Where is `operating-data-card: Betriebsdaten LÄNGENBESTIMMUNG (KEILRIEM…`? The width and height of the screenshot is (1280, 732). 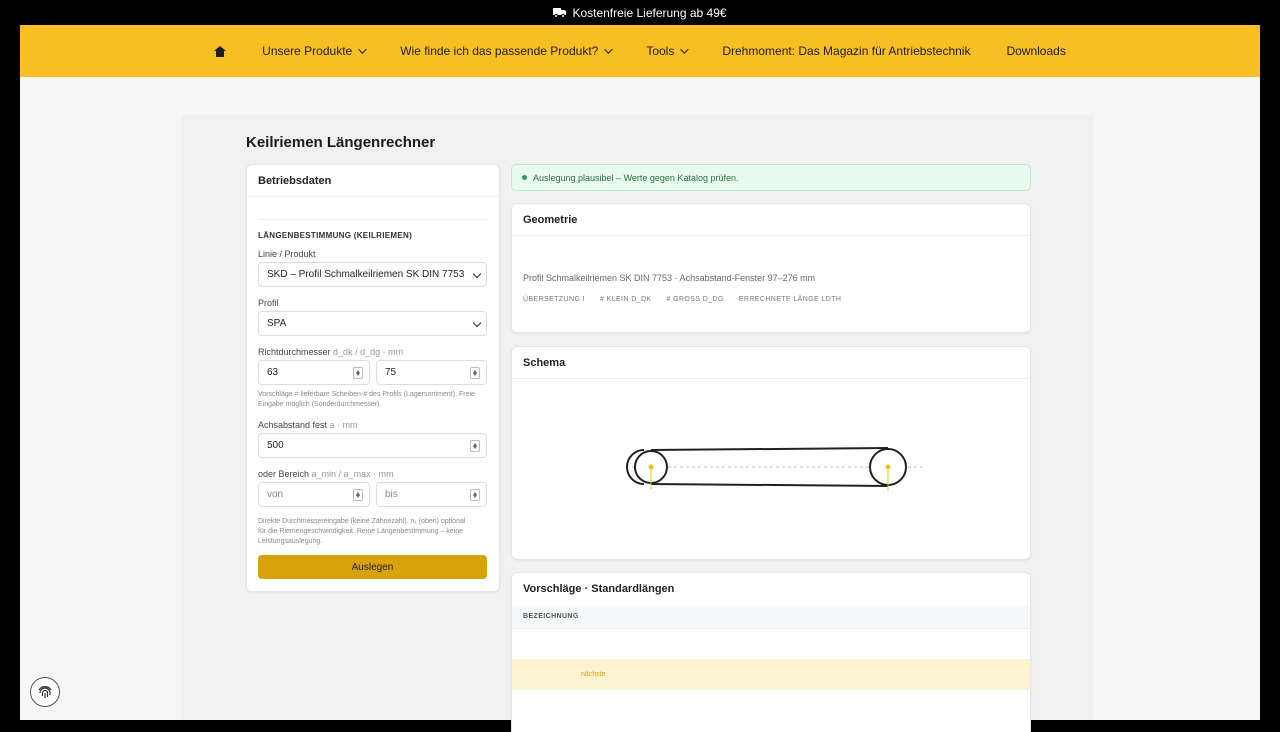
operating-data-card: Betriebsdaten LÄNGENBESTIMMUNG (KEILRIEM… is located at coordinates (373, 378).